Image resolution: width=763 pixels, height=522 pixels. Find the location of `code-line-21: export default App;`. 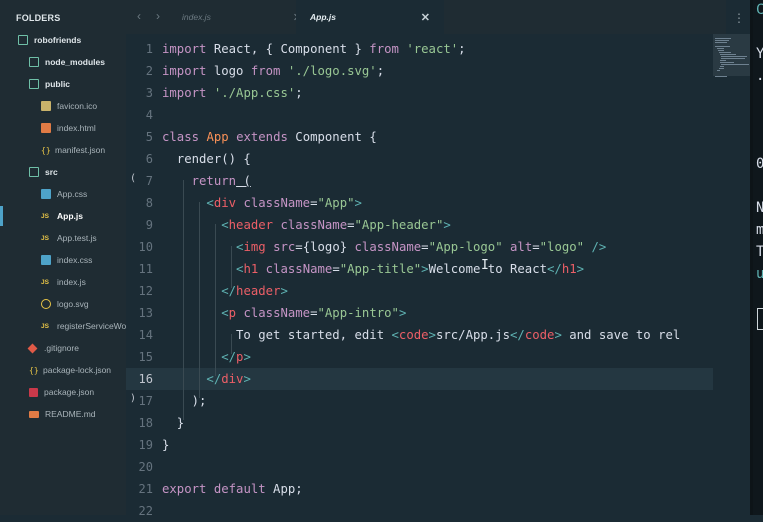

code-line-21: export default App; is located at coordinates (232, 489).